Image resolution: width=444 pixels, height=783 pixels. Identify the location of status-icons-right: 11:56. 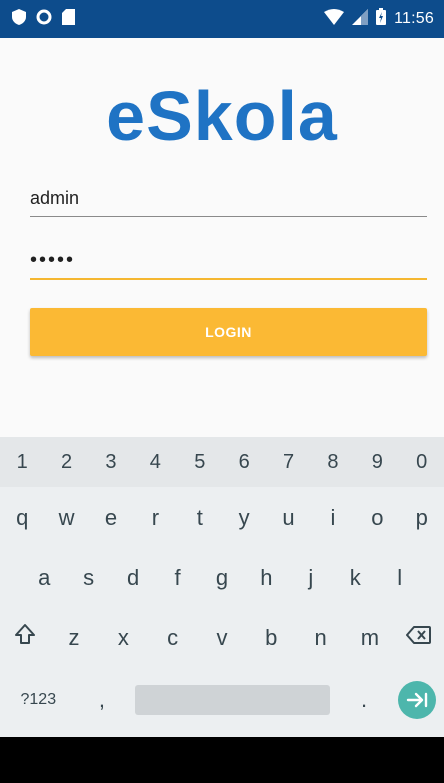
(379, 19).